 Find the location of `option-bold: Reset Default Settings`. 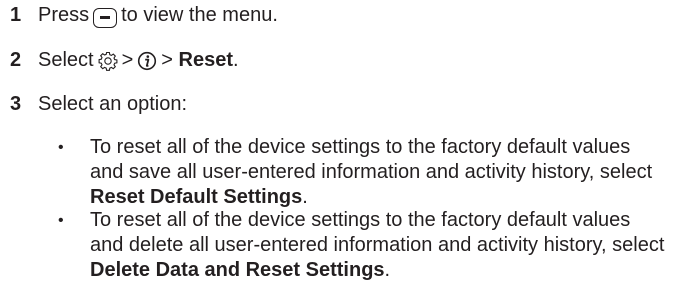

option-bold: Reset Default Settings is located at coordinates (196, 197).